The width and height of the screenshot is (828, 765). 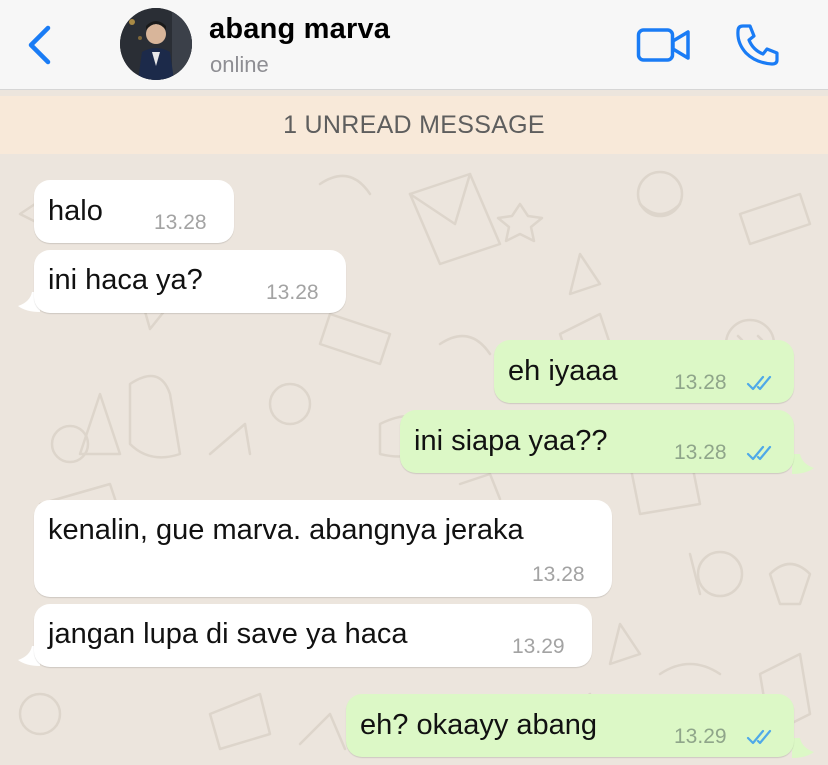 I want to click on video-call-button, so click(x=664, y=45).